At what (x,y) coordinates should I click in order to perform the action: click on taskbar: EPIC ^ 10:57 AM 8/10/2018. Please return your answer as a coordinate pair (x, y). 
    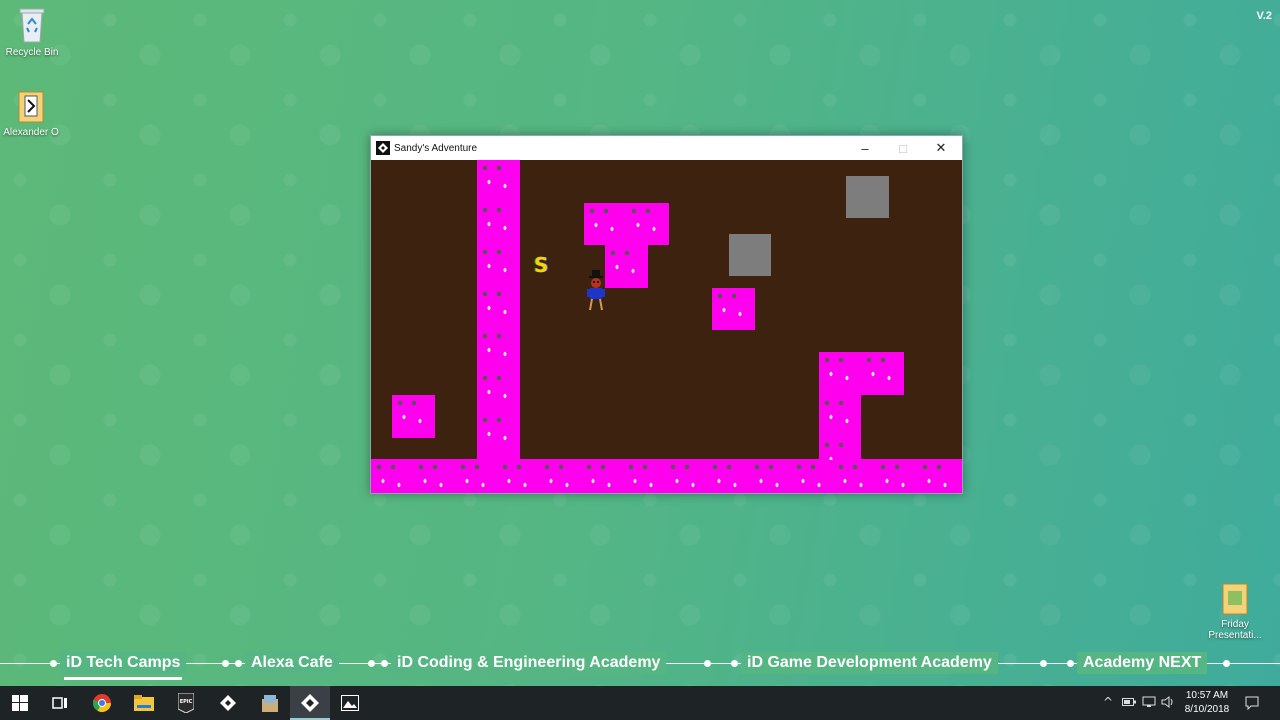
    Looking at the image, I should click on (640, 703).